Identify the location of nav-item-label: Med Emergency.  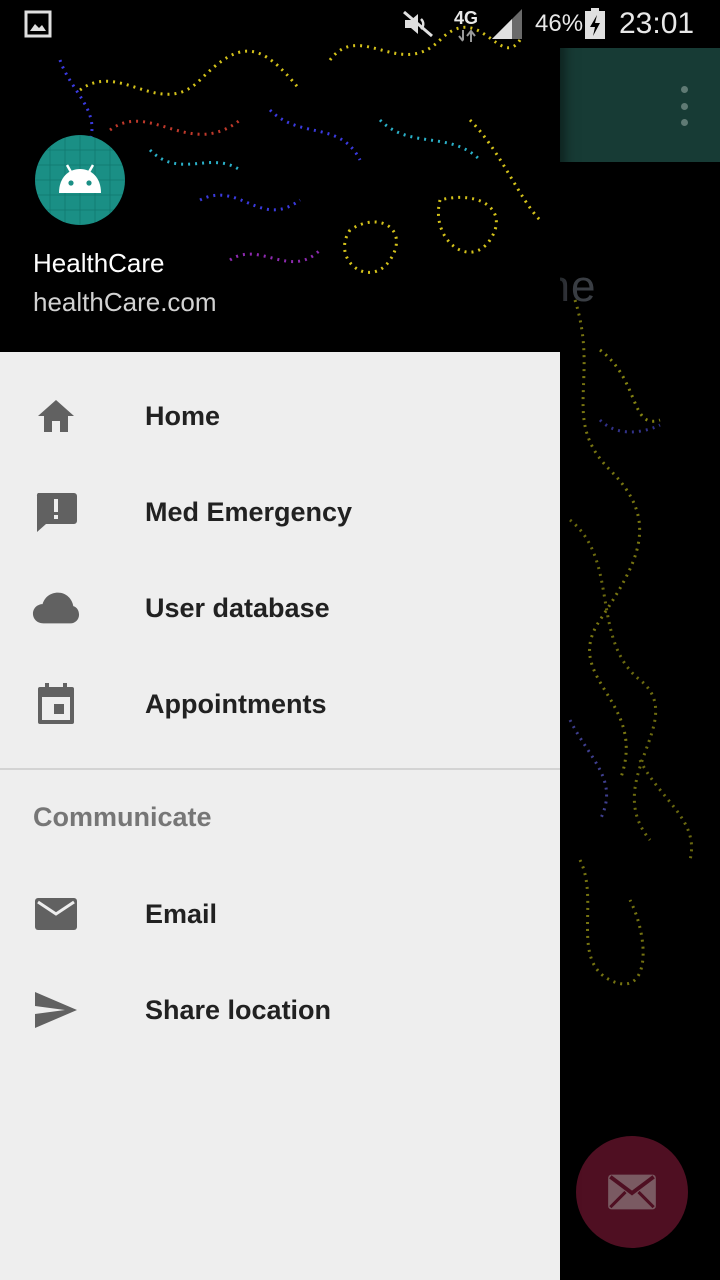
(249, 511).